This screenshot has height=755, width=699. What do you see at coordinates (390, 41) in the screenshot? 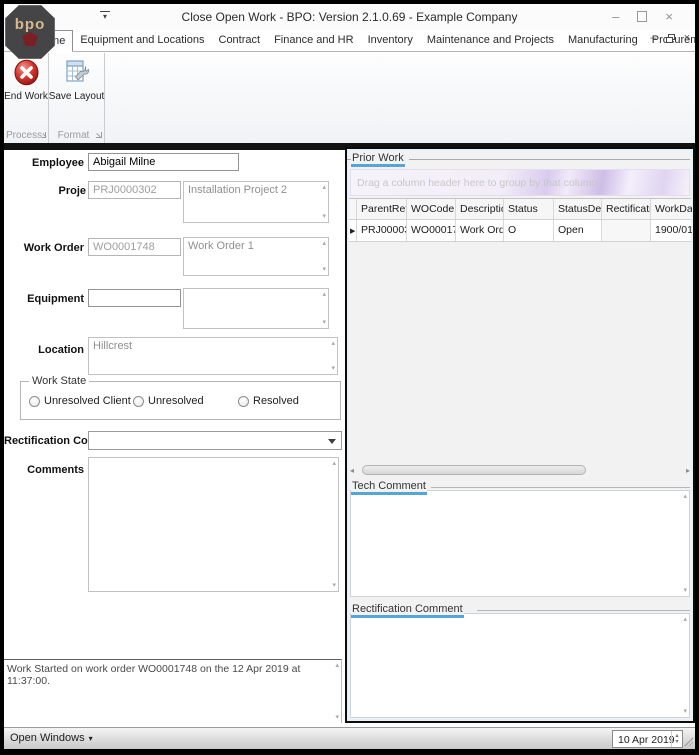
I see `tab-inventory: Inventory` at bounding box center [390, 41].